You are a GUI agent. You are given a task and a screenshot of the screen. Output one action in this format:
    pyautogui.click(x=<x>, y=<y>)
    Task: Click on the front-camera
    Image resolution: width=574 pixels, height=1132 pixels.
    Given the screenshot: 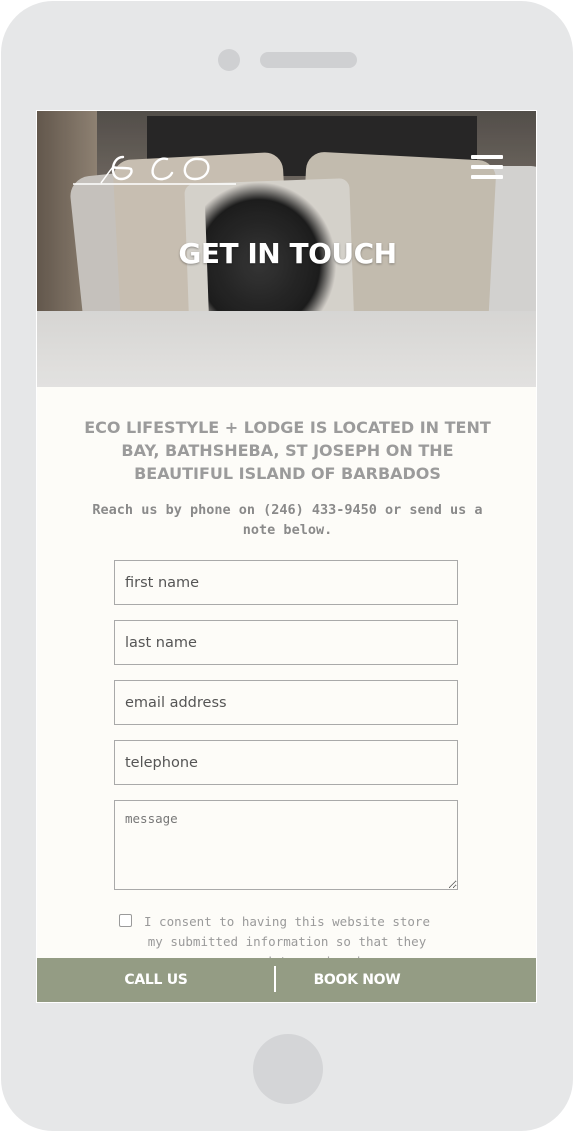 What is the action you would take?
    pyautogui.click(x=229, y=60)
    